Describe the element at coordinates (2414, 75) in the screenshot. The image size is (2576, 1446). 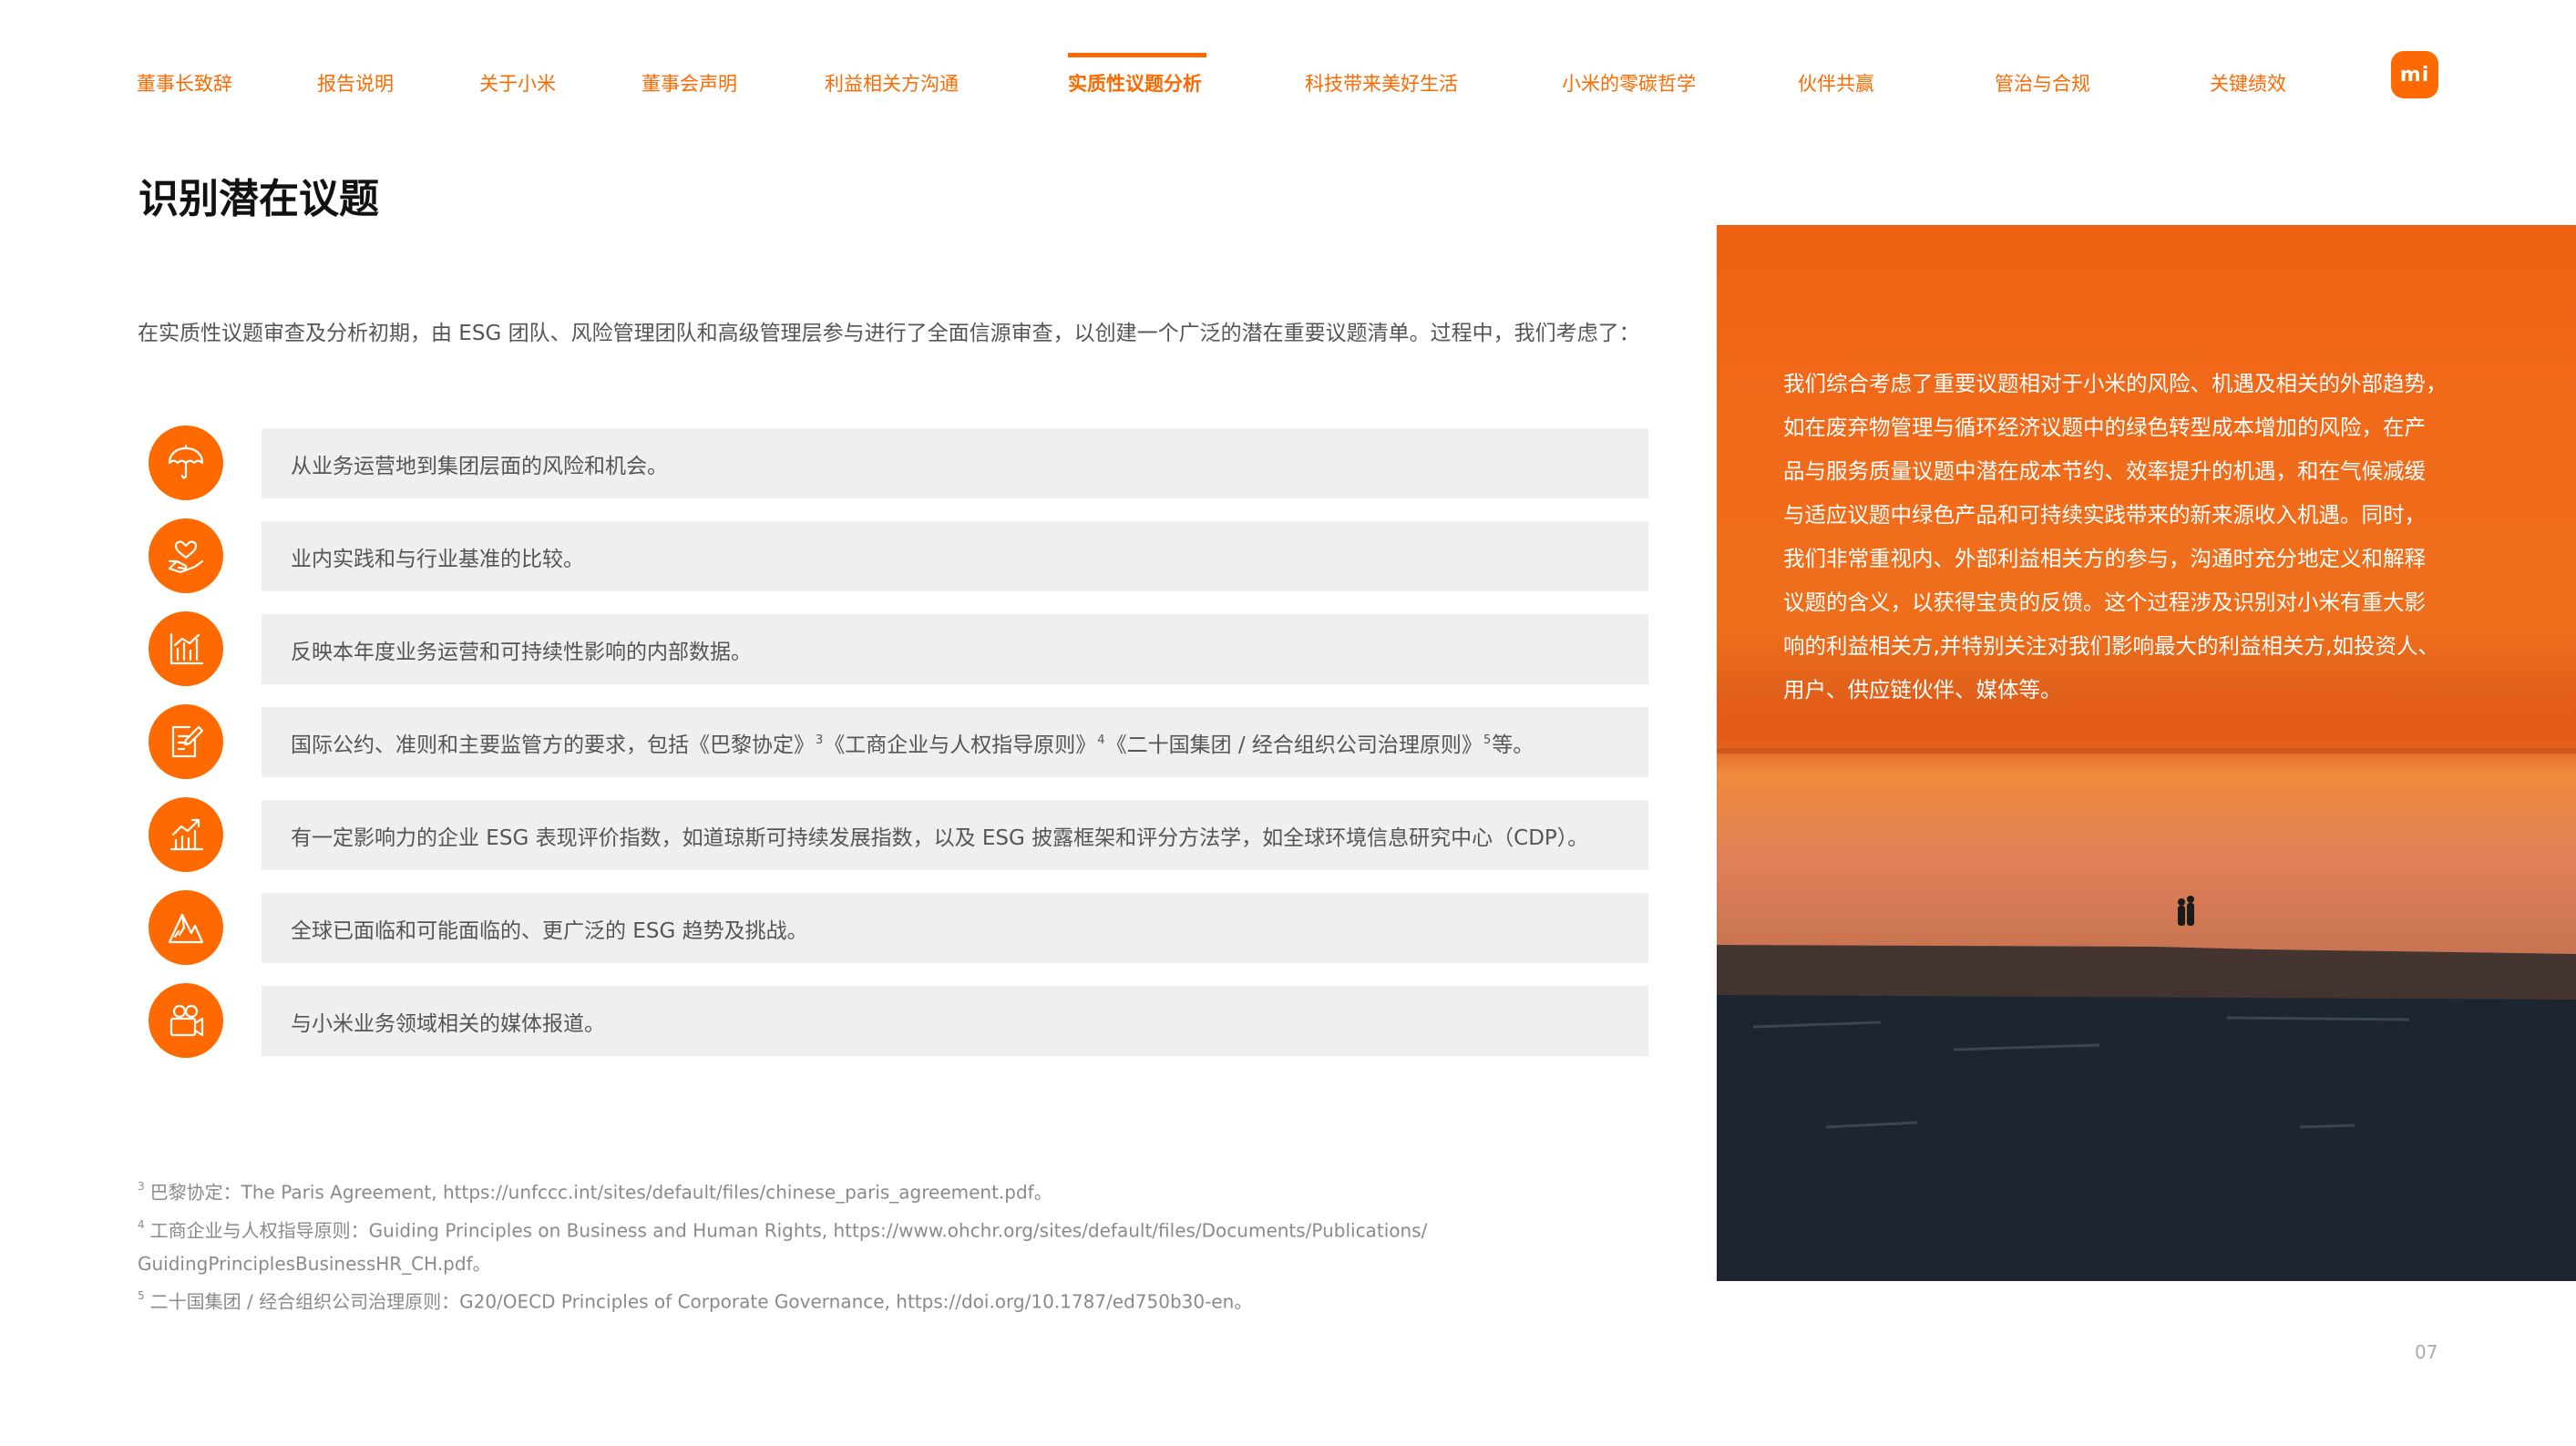
I see `xiaomi-logo: mi` at that location.